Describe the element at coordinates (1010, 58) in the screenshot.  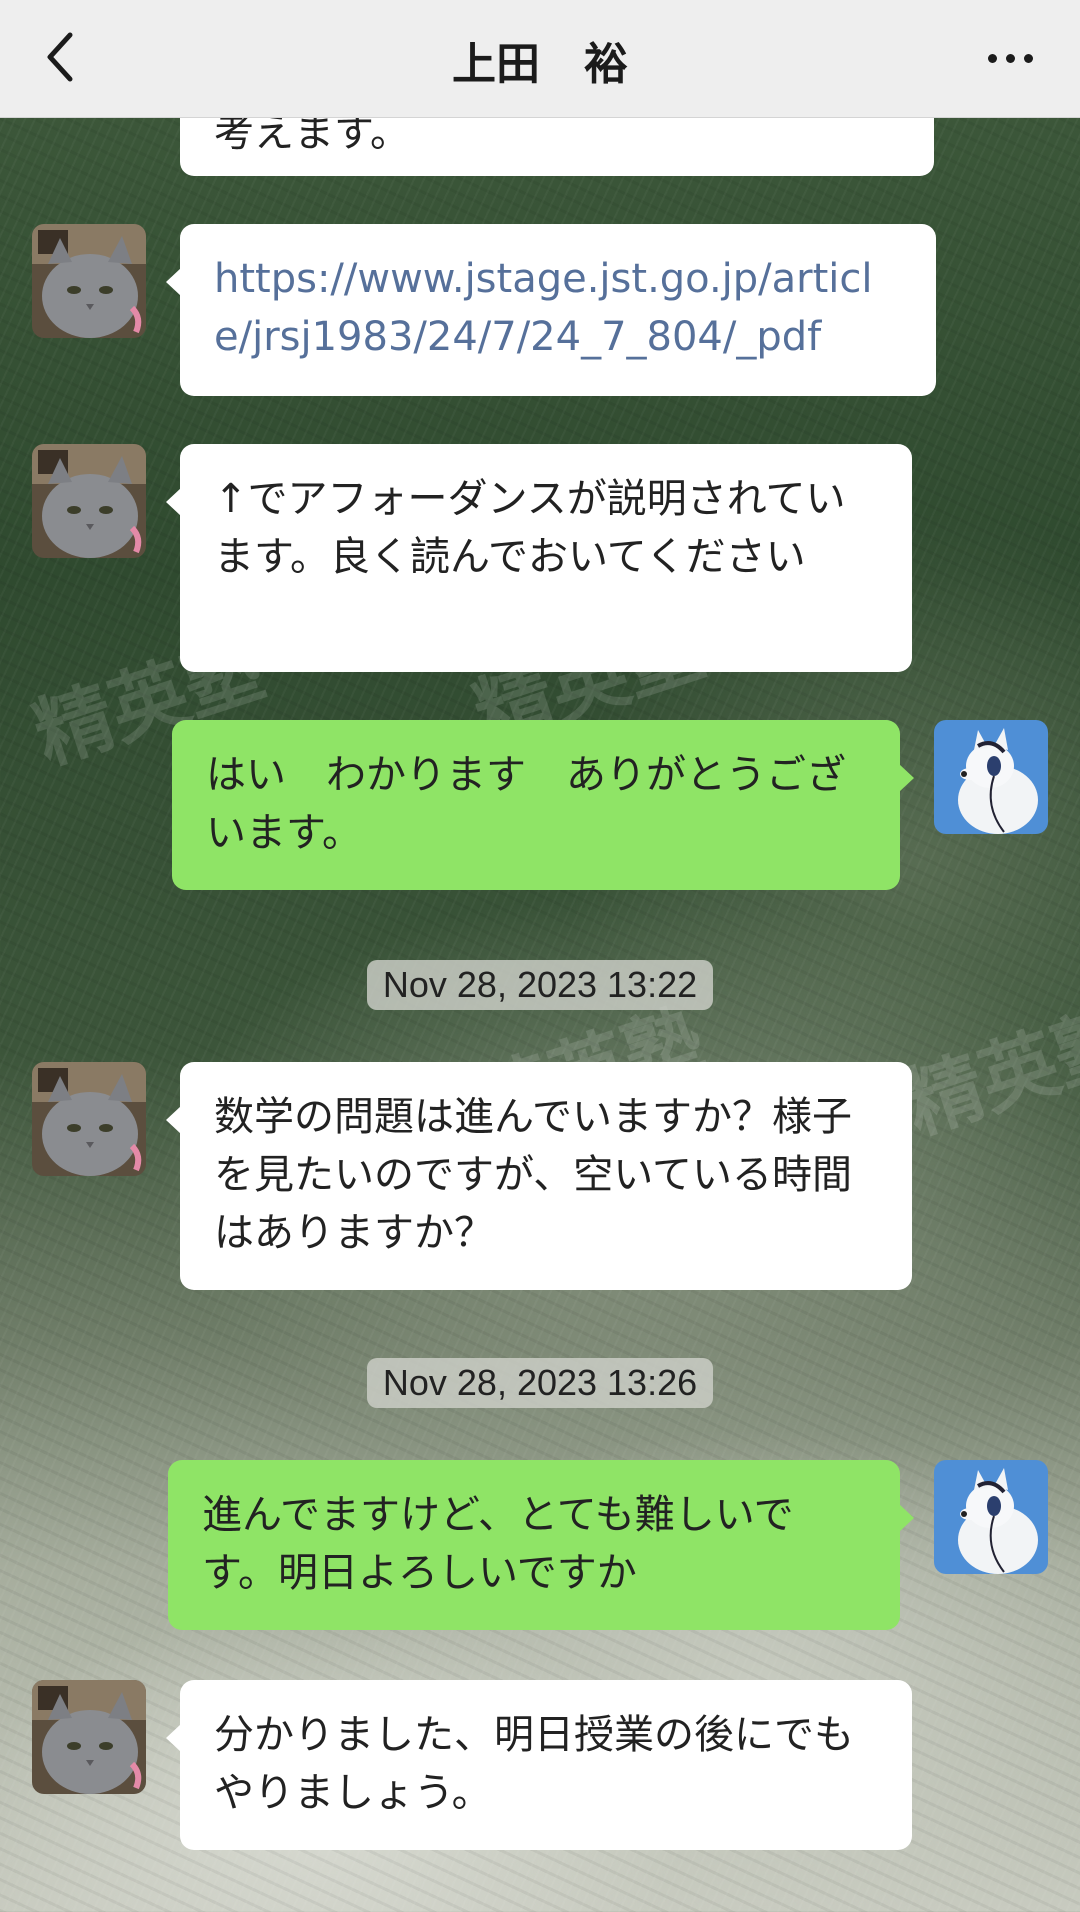
I see `more-options-button` at that location.